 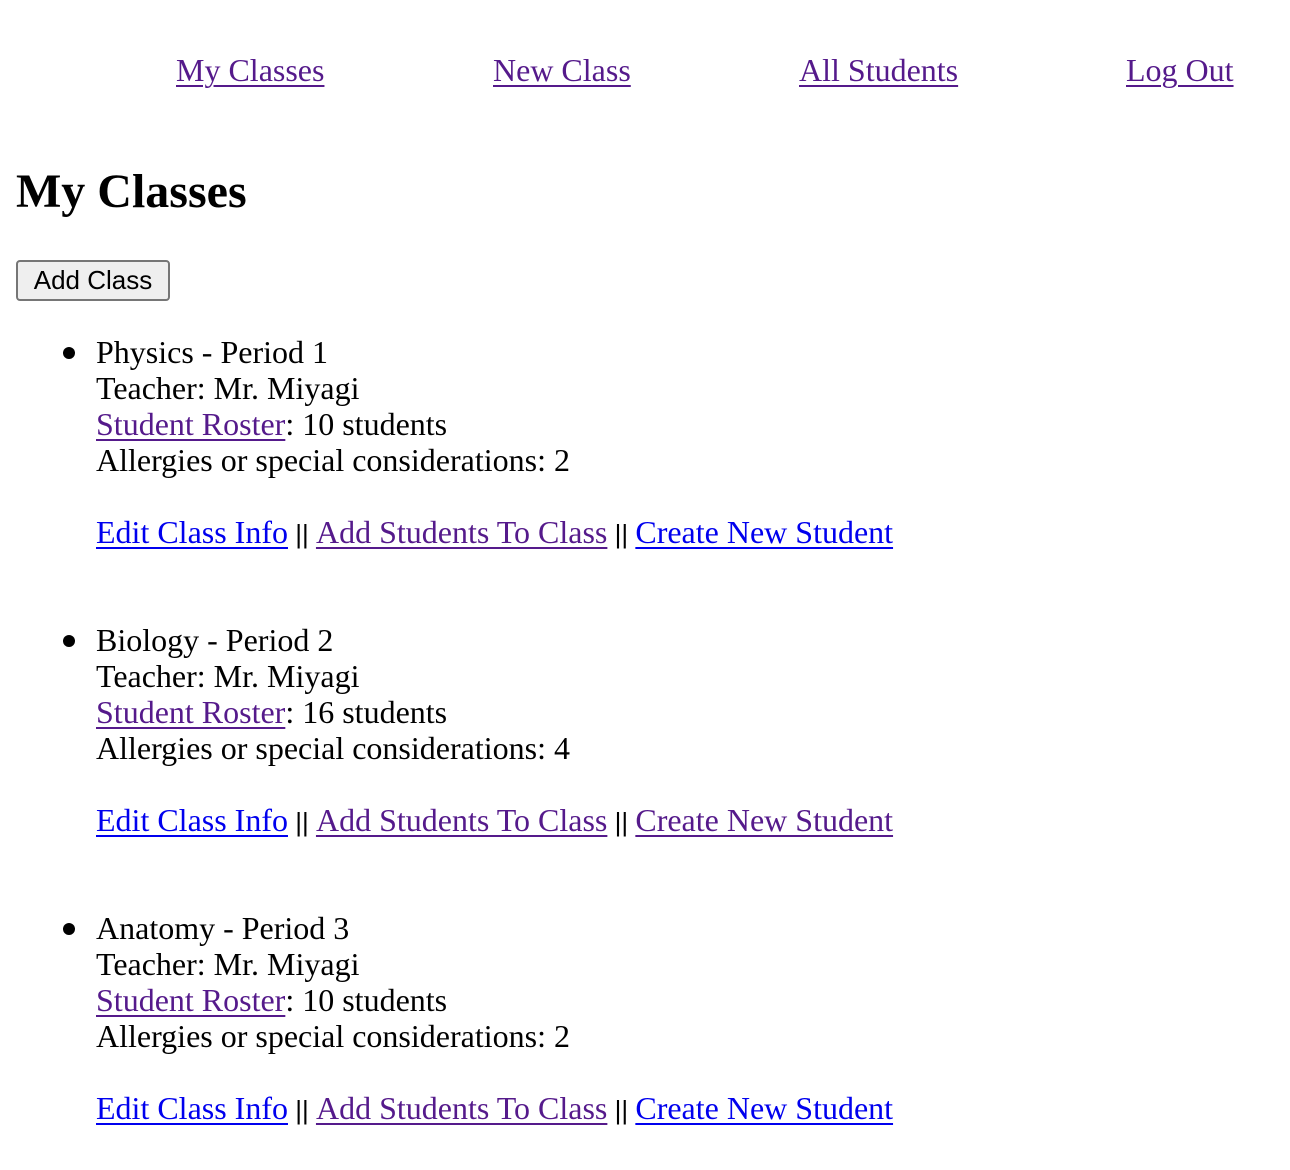 I want to click on roster-count: : 16 students, so click(x=366, y=712).